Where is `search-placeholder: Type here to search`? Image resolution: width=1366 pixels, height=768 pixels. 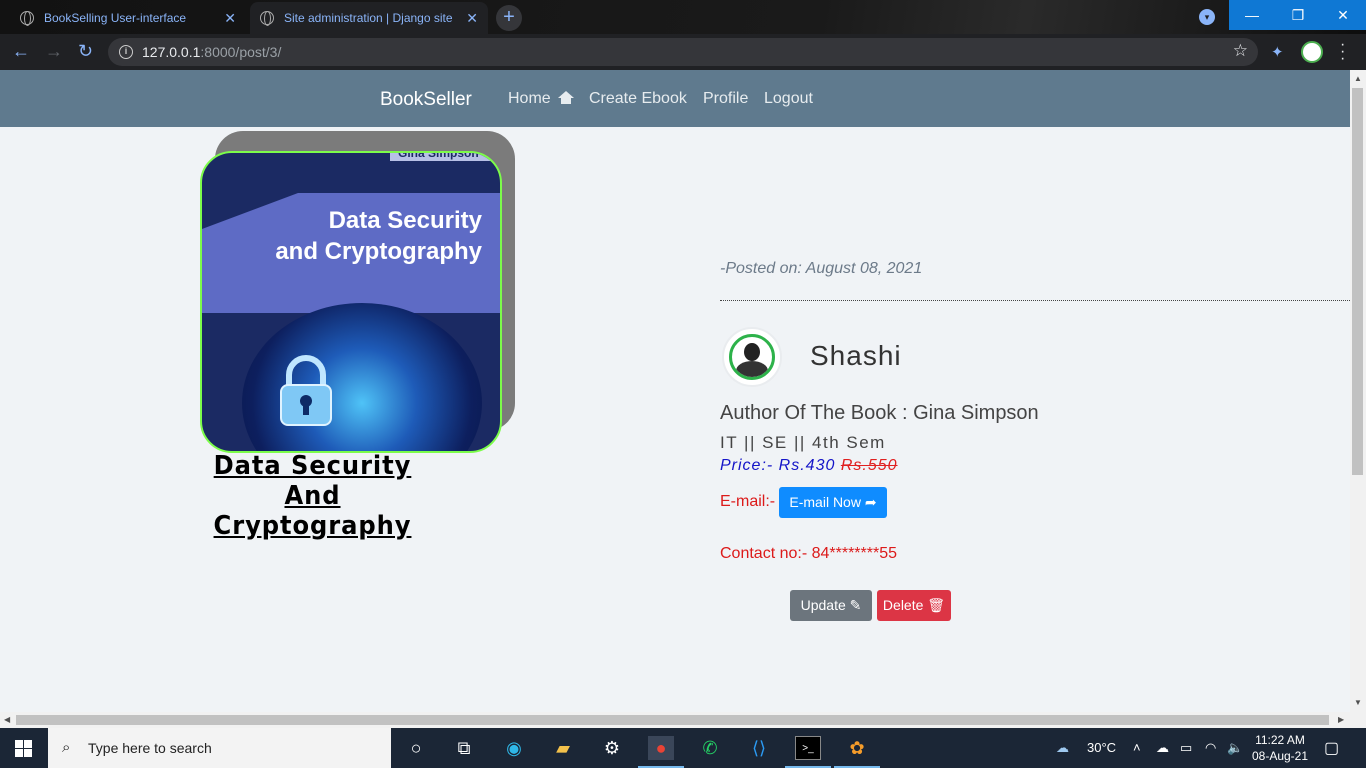
search-placeholder: Type here to search is located at coordinates (150, 748).